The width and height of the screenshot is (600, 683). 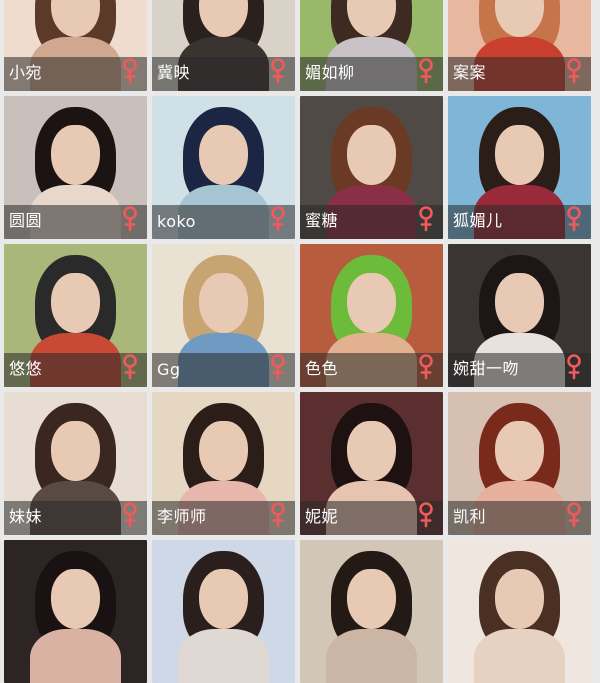 What do you see at coordinates (75, 222) in the screenshot?
I see `name-overlay: 圆圆` at bounding box center [75, 222].